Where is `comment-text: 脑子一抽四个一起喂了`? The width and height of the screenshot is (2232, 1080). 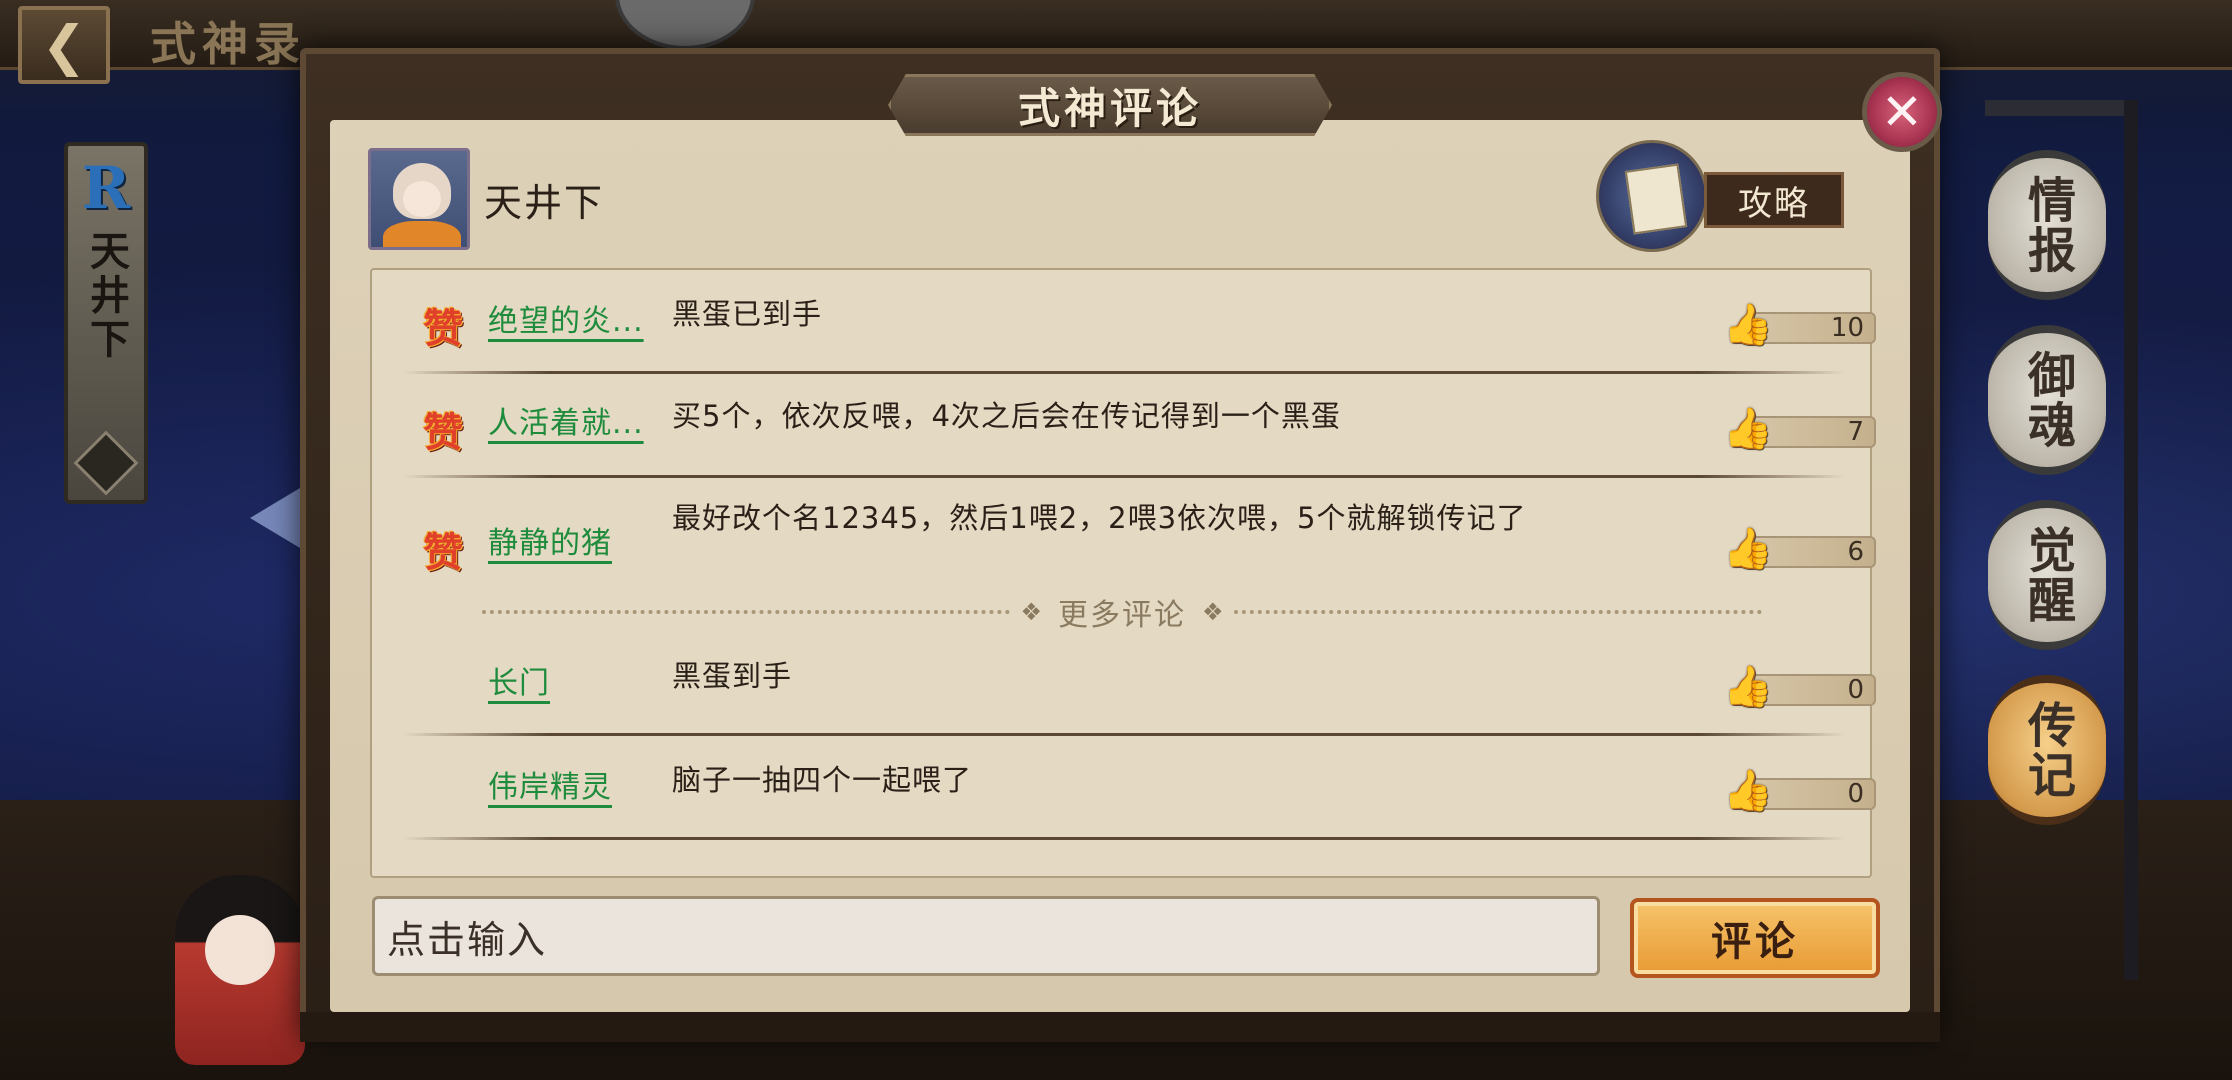 comment-text: 脑子一抽四个一起喂了 is located at coordinates (822, 780).